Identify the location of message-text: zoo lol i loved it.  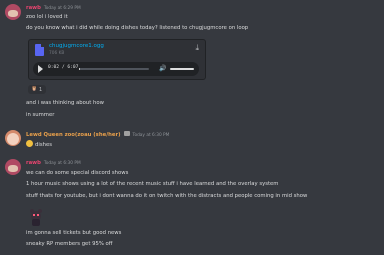
(47, 17).